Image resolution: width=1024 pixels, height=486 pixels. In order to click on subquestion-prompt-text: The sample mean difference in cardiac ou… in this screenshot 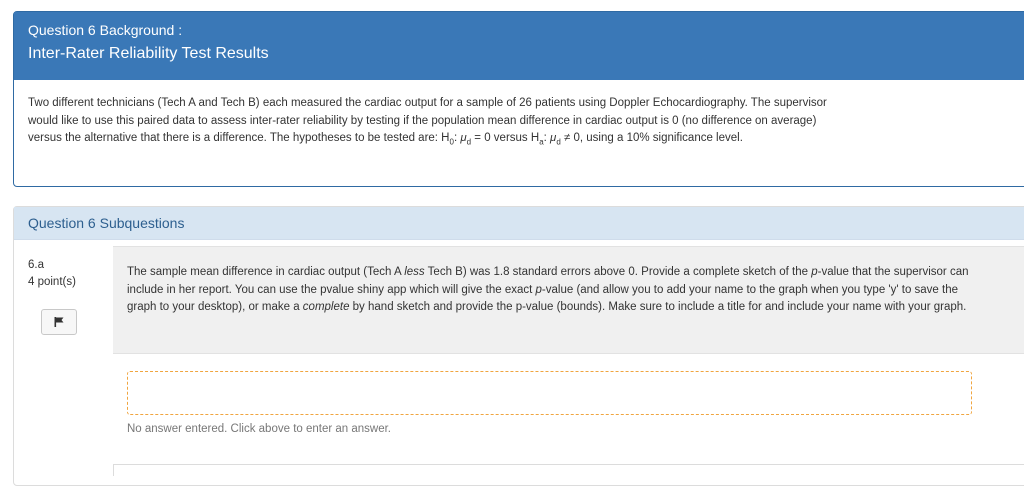, I will do `click(552, 290)`.